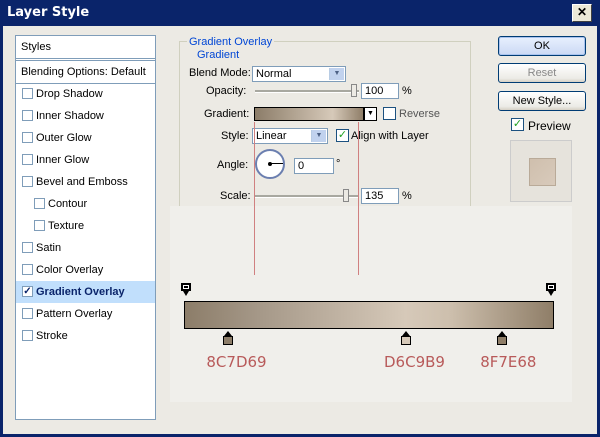  What do you see at coordinates (271, 136) in the screenshot?
I see `style-value: Linear` at bounding box center [271, 136].